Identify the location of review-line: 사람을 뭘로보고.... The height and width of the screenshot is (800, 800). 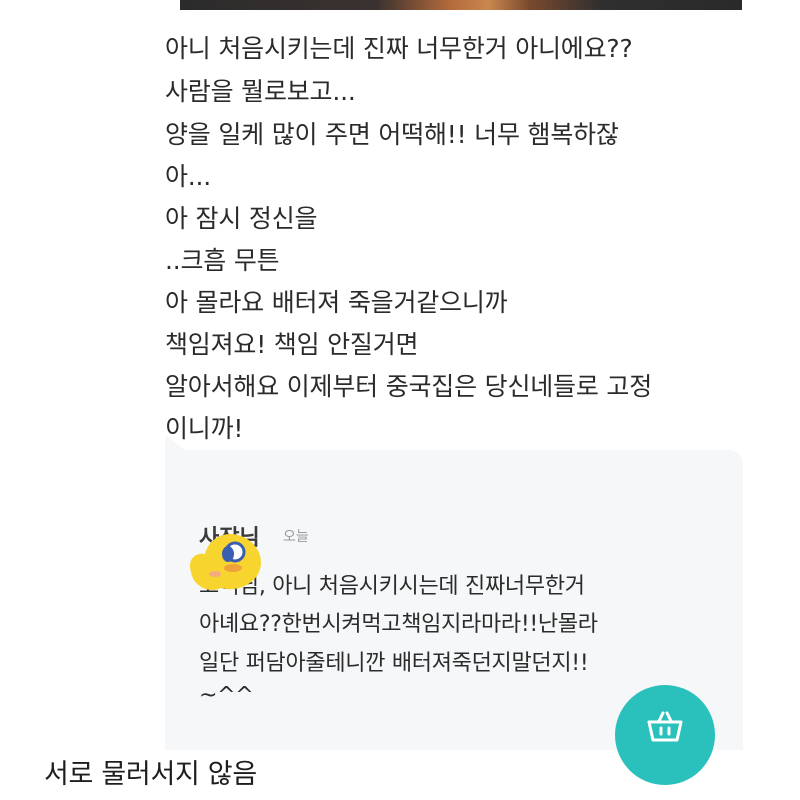
(260, 91).